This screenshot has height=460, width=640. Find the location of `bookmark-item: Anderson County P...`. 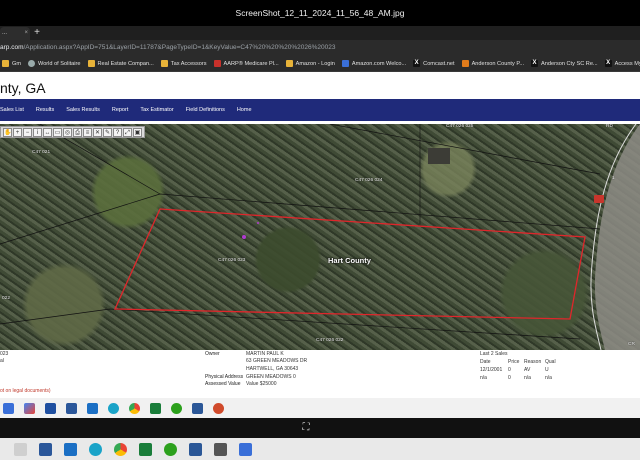

bookmark-item: Anderson County P... is located at coordinates (492, 63).